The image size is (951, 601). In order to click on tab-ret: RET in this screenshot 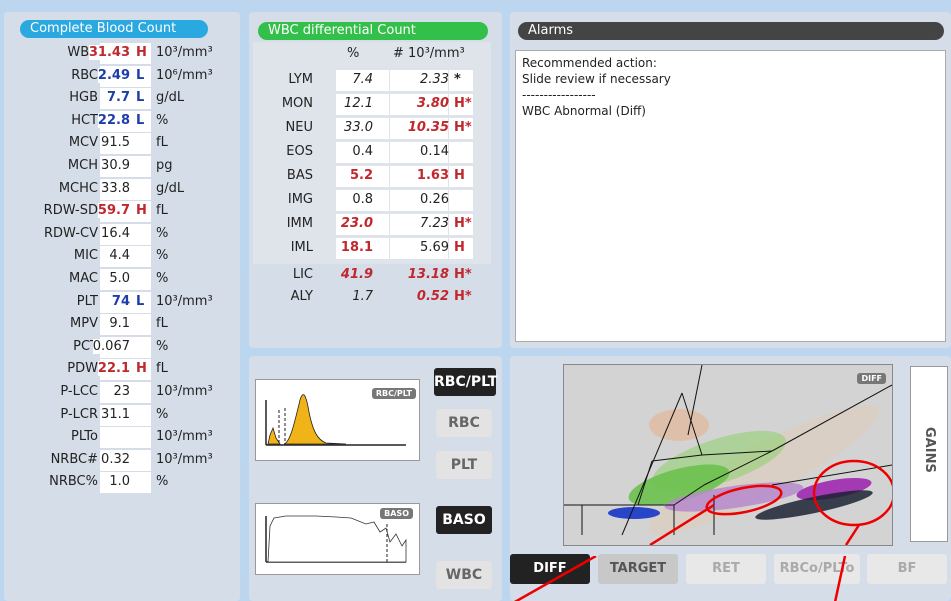, I will do `click(726, 569)`.